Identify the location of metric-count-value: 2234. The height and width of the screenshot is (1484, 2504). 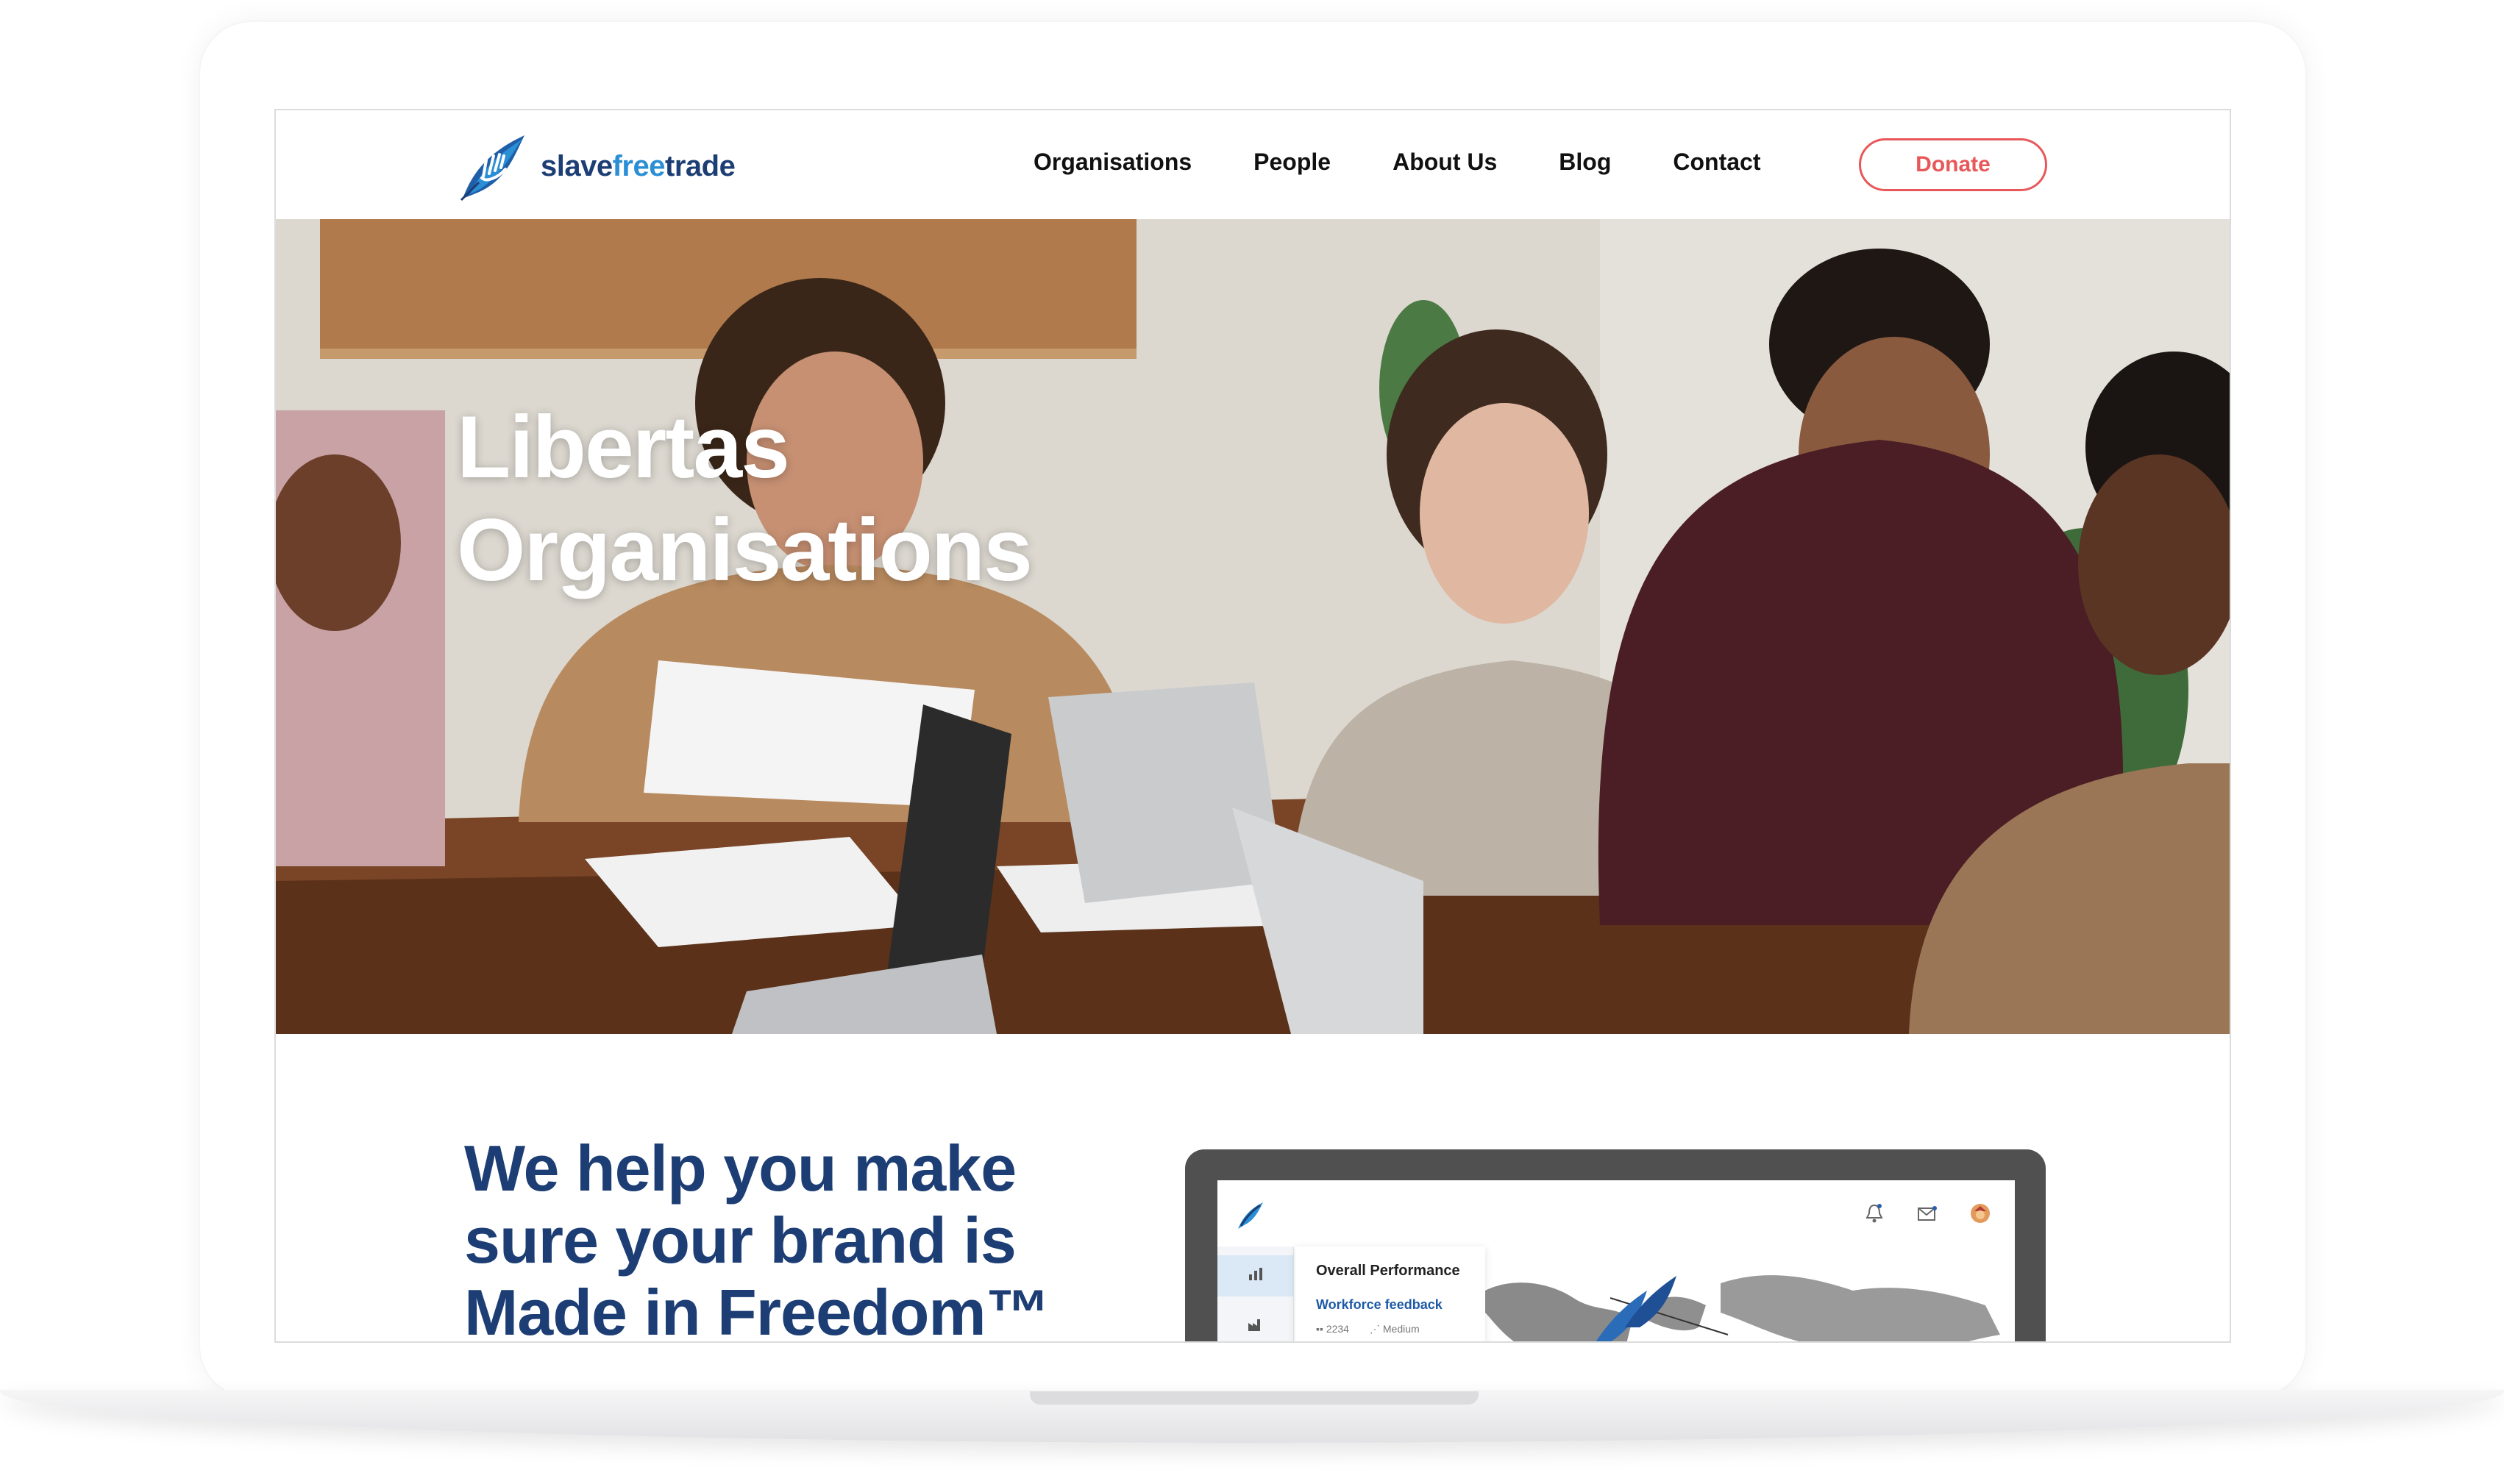
(1337, 1329).